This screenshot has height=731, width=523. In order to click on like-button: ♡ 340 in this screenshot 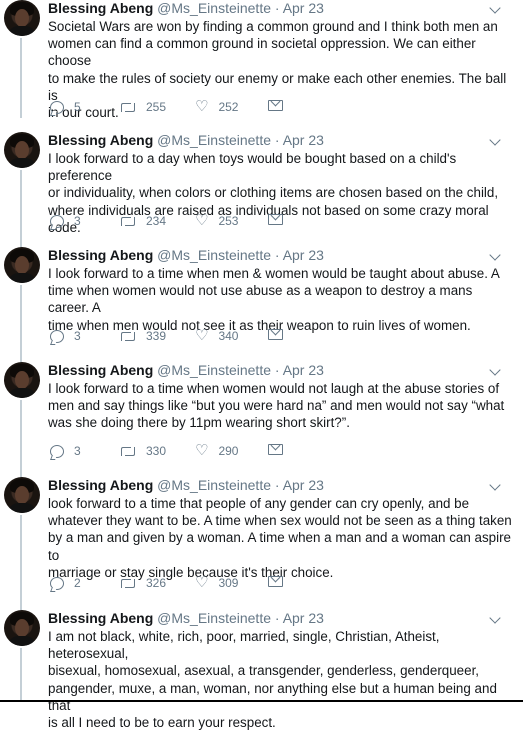, I will do `click(217, 335)`.